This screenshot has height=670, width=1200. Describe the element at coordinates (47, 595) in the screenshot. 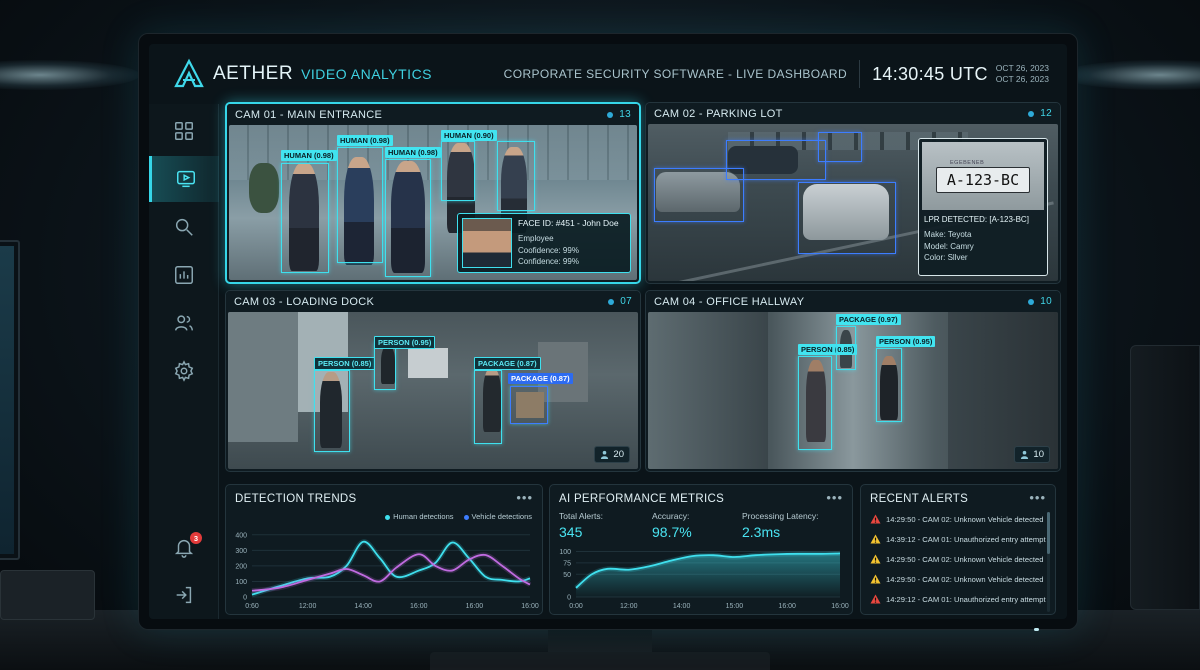

I see `desk-device` at that location.